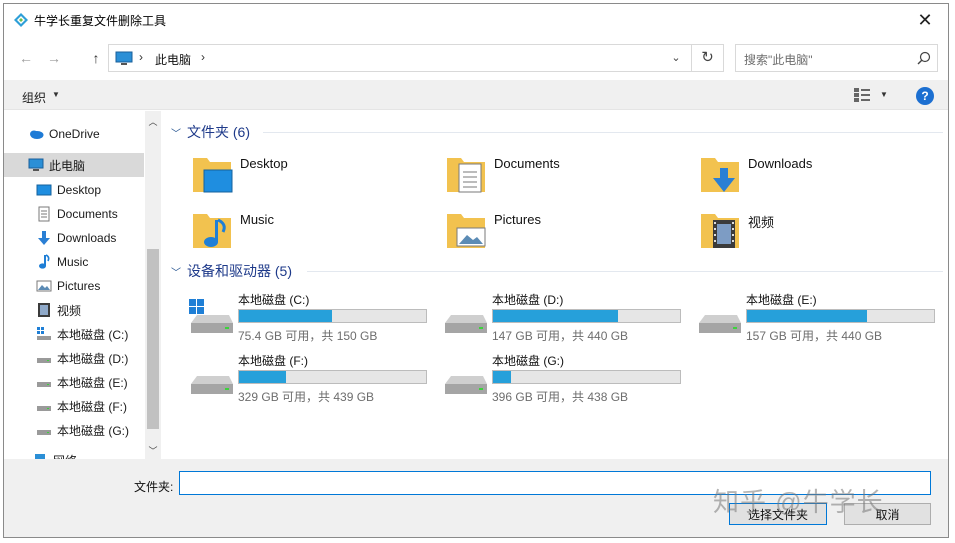  Describe the element at coordinates (836, 58) in the screenshot. I see `search-box: 搜索"此电脑"` at that location.